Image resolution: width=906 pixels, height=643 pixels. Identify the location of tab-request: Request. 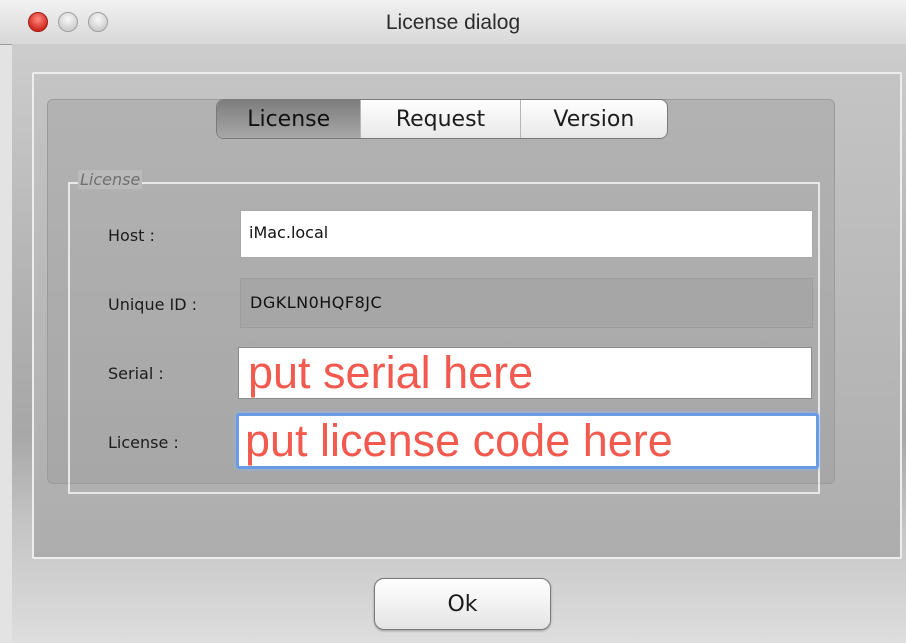
(441, 119).